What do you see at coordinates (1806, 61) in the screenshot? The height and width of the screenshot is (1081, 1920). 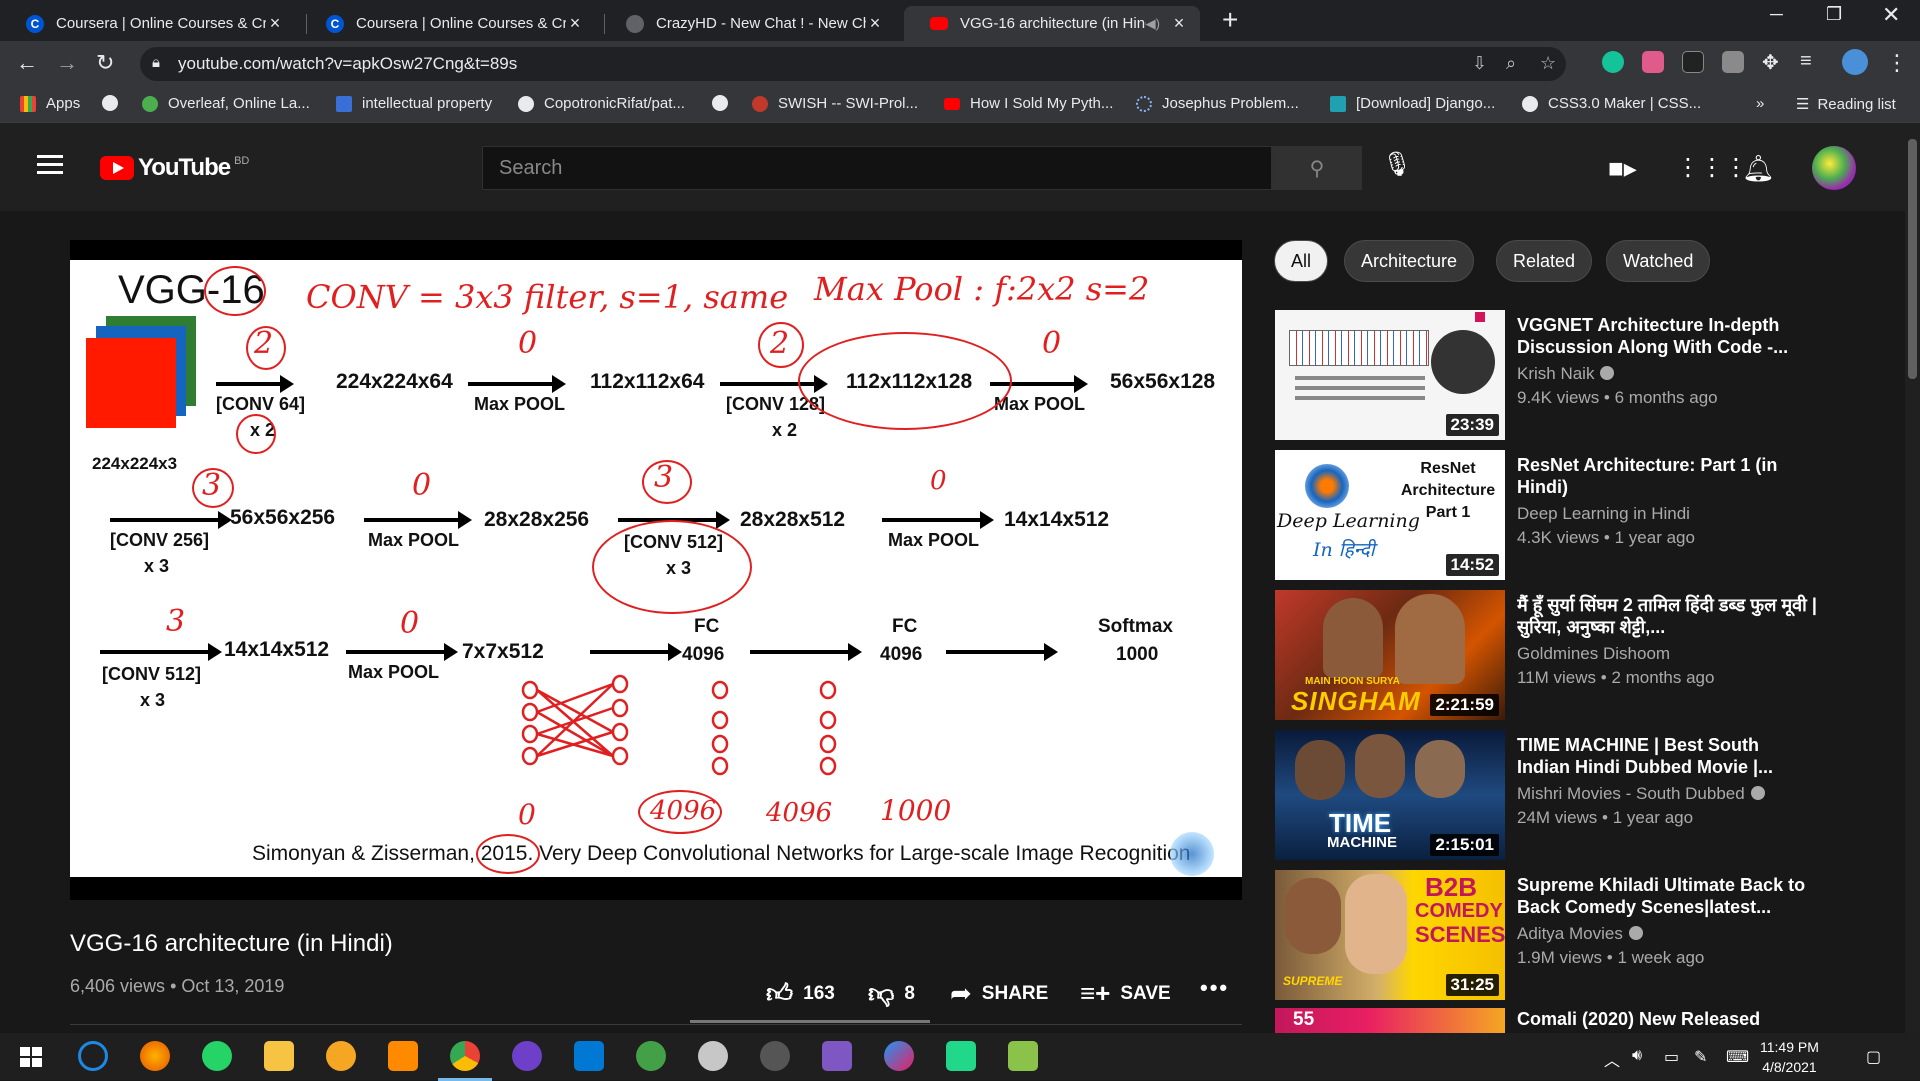 I see `media-control-icon: ≡` at bounding box center [1806, 61].